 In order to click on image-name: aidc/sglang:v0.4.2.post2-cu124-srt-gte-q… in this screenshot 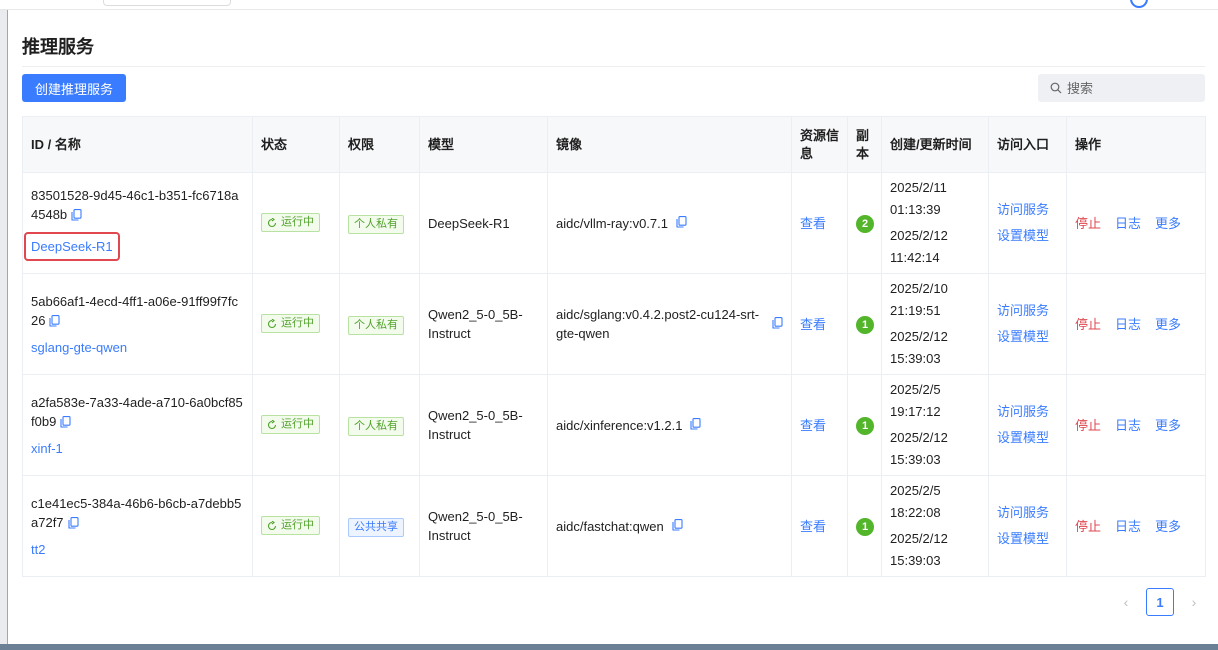, I will do `click(658, 324)`.